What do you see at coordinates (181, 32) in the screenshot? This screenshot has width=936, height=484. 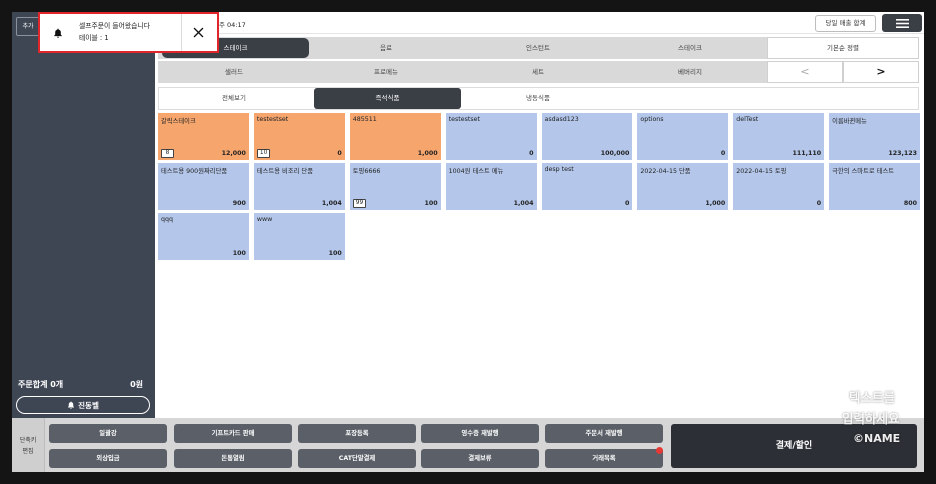 I see `divider` at bounding box center [181, 32].